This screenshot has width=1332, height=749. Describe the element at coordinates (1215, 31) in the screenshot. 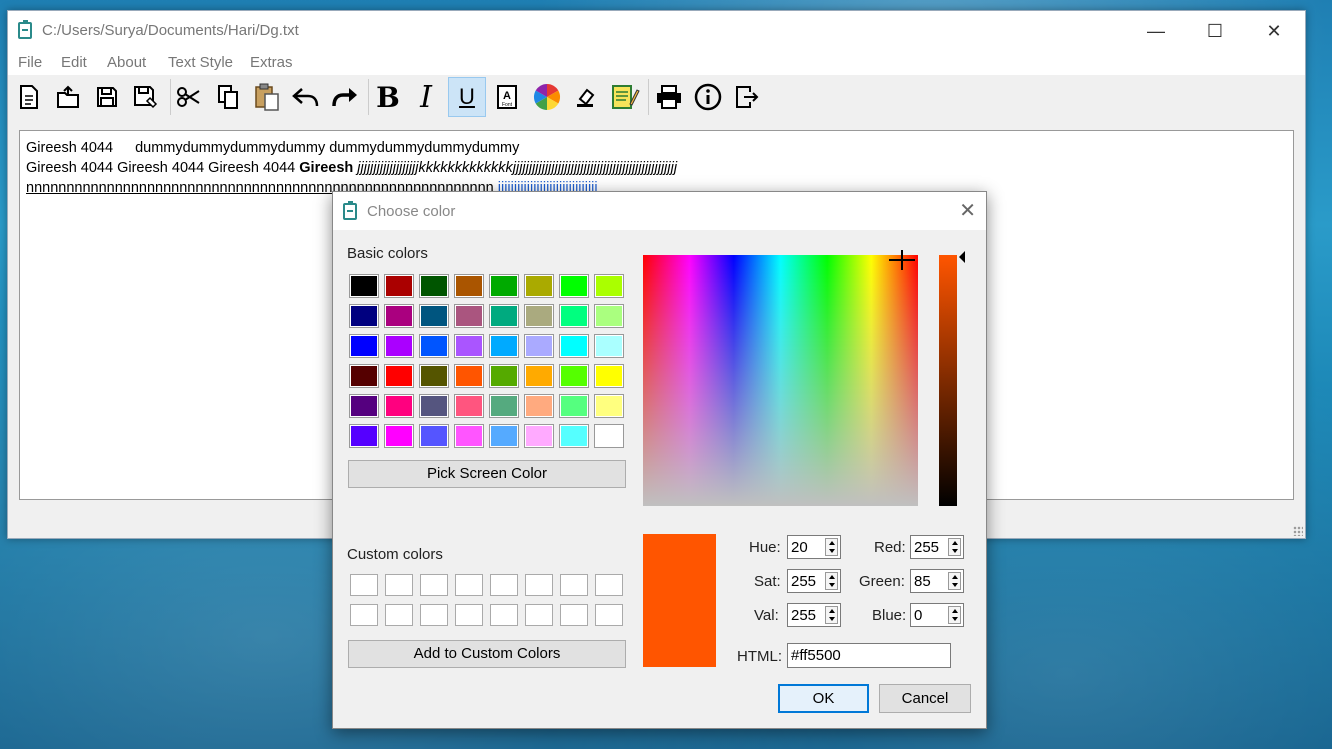

I see `maximize-button: ☐` at that location.